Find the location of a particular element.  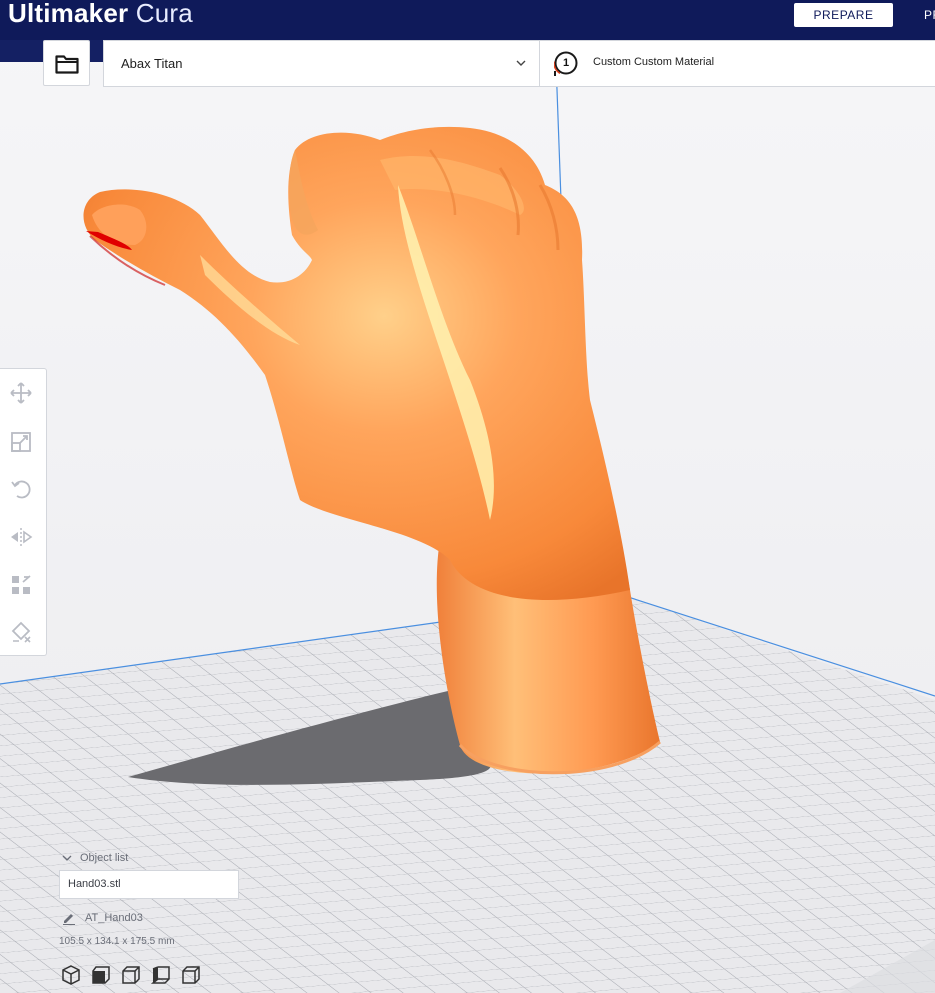

app-logo: Ultimaker Cura is located at coordinates (100, 14).